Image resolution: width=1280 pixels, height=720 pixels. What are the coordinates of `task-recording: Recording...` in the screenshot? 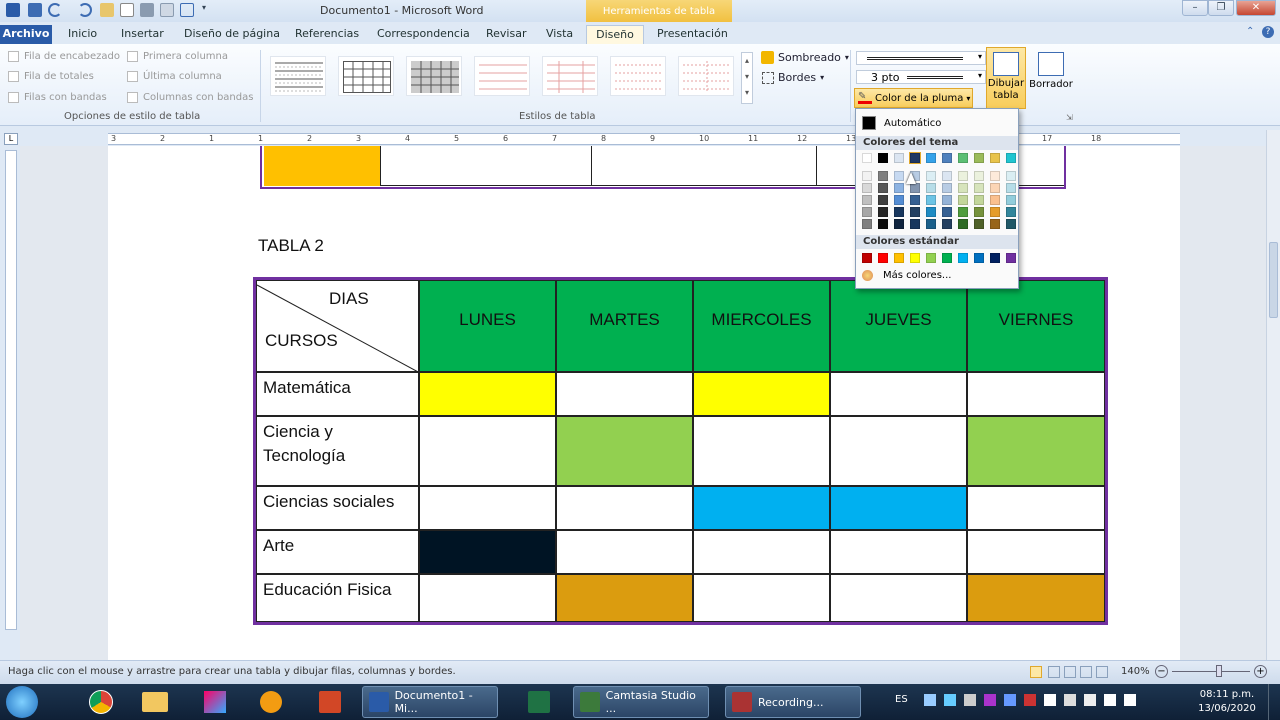 It's located at (793, 702).